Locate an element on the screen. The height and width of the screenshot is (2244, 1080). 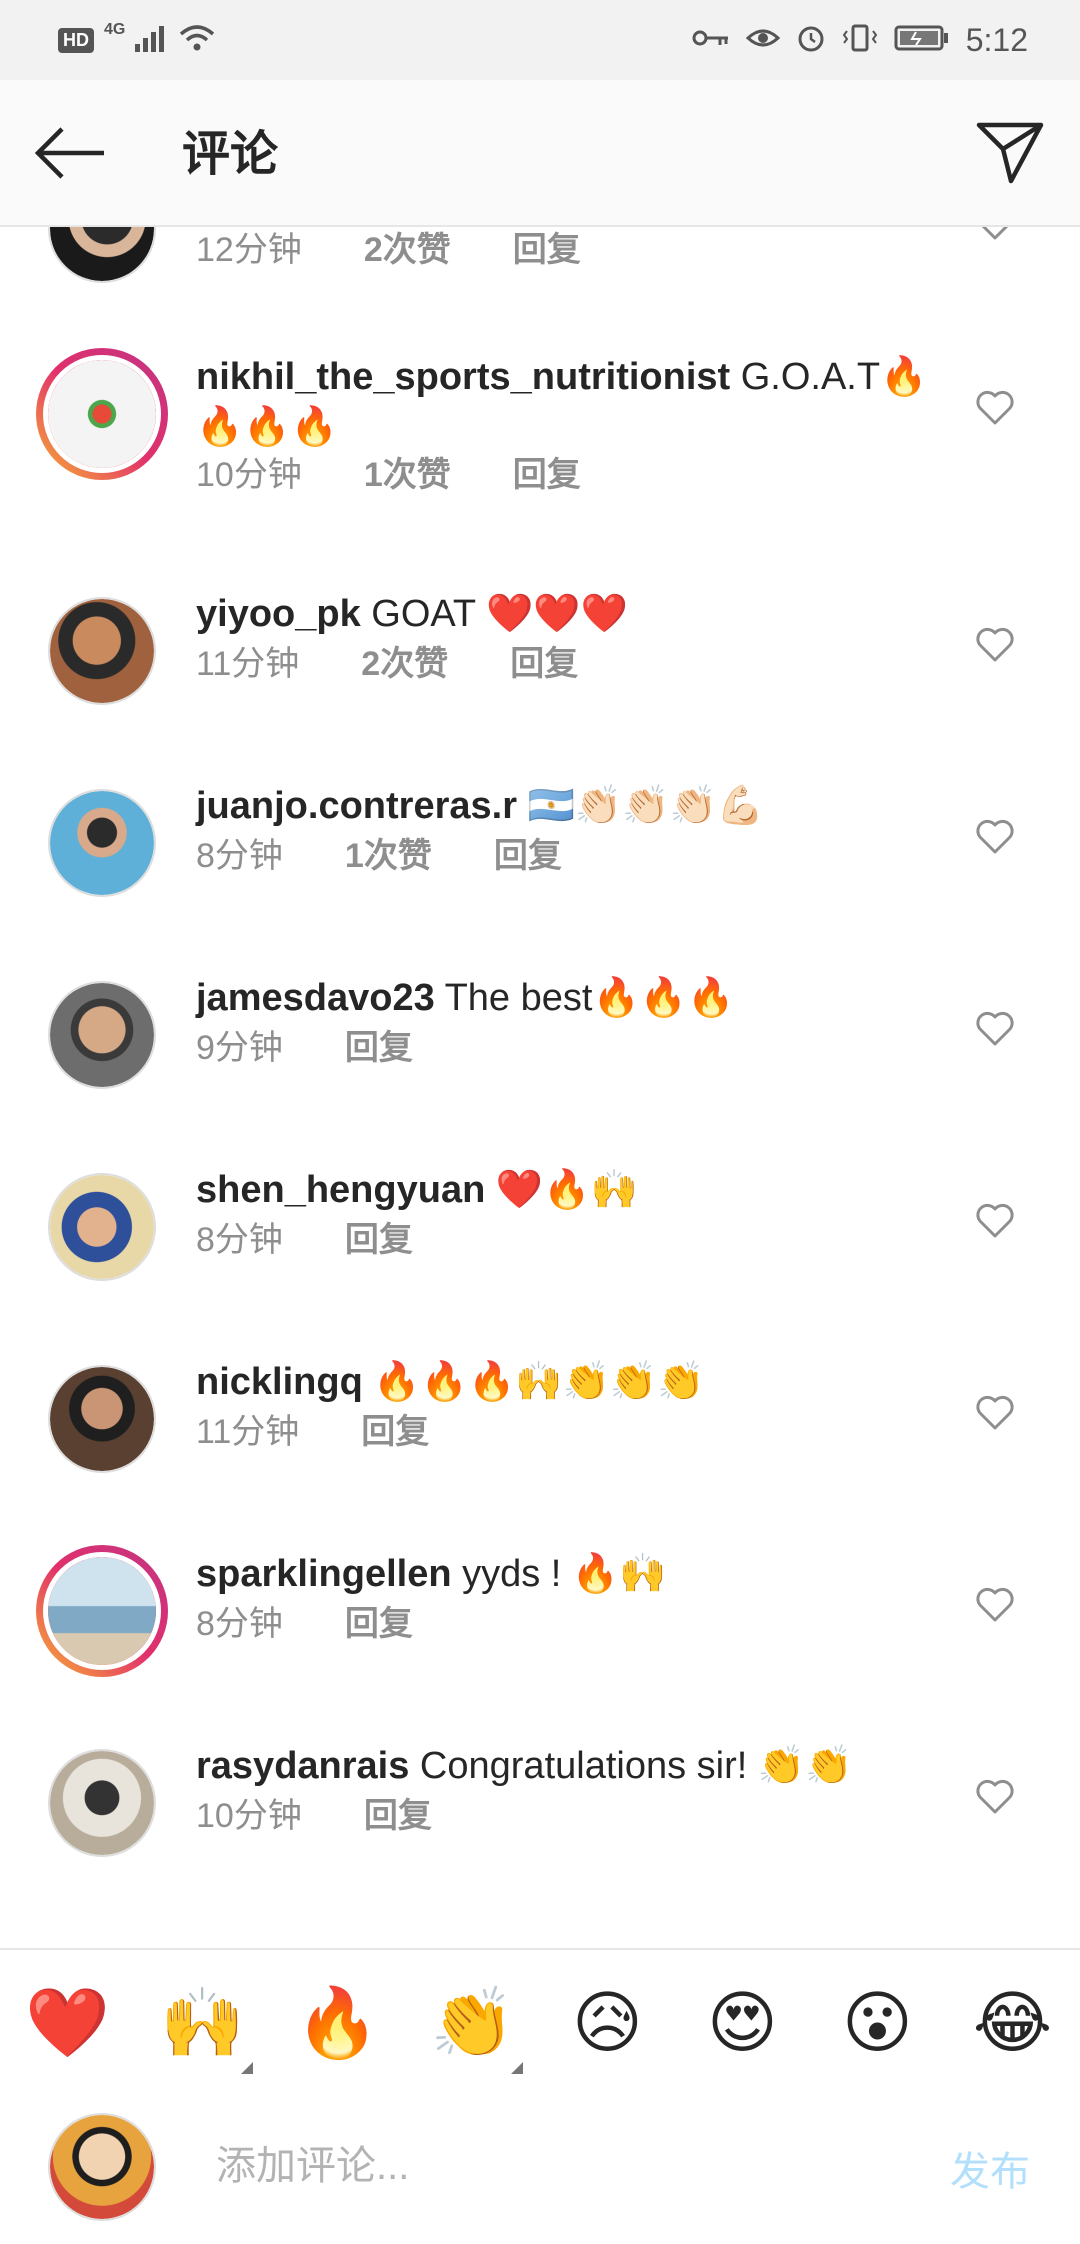
username-link: jamesdavo23 is located at coordinates (315, 998).